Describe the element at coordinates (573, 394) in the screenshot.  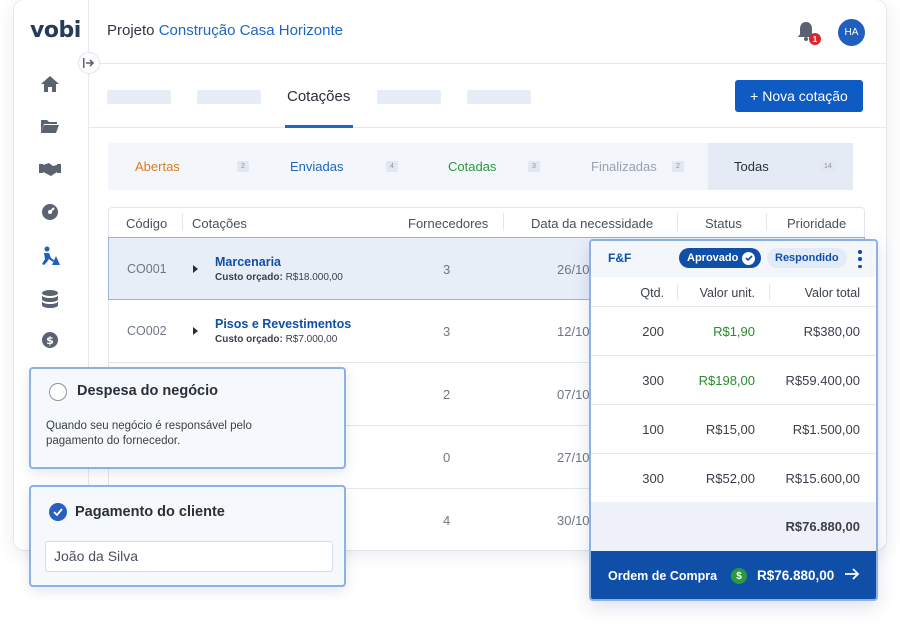
I see `row-date: 07/10` at that location.